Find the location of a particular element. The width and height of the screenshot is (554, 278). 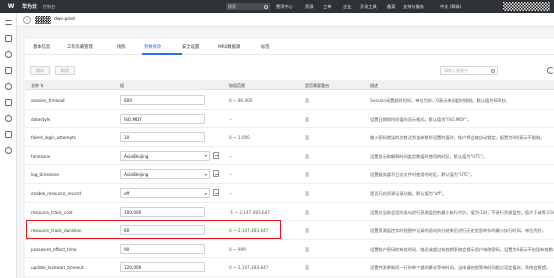

left-sidebar is located at coordinates (8, 145).